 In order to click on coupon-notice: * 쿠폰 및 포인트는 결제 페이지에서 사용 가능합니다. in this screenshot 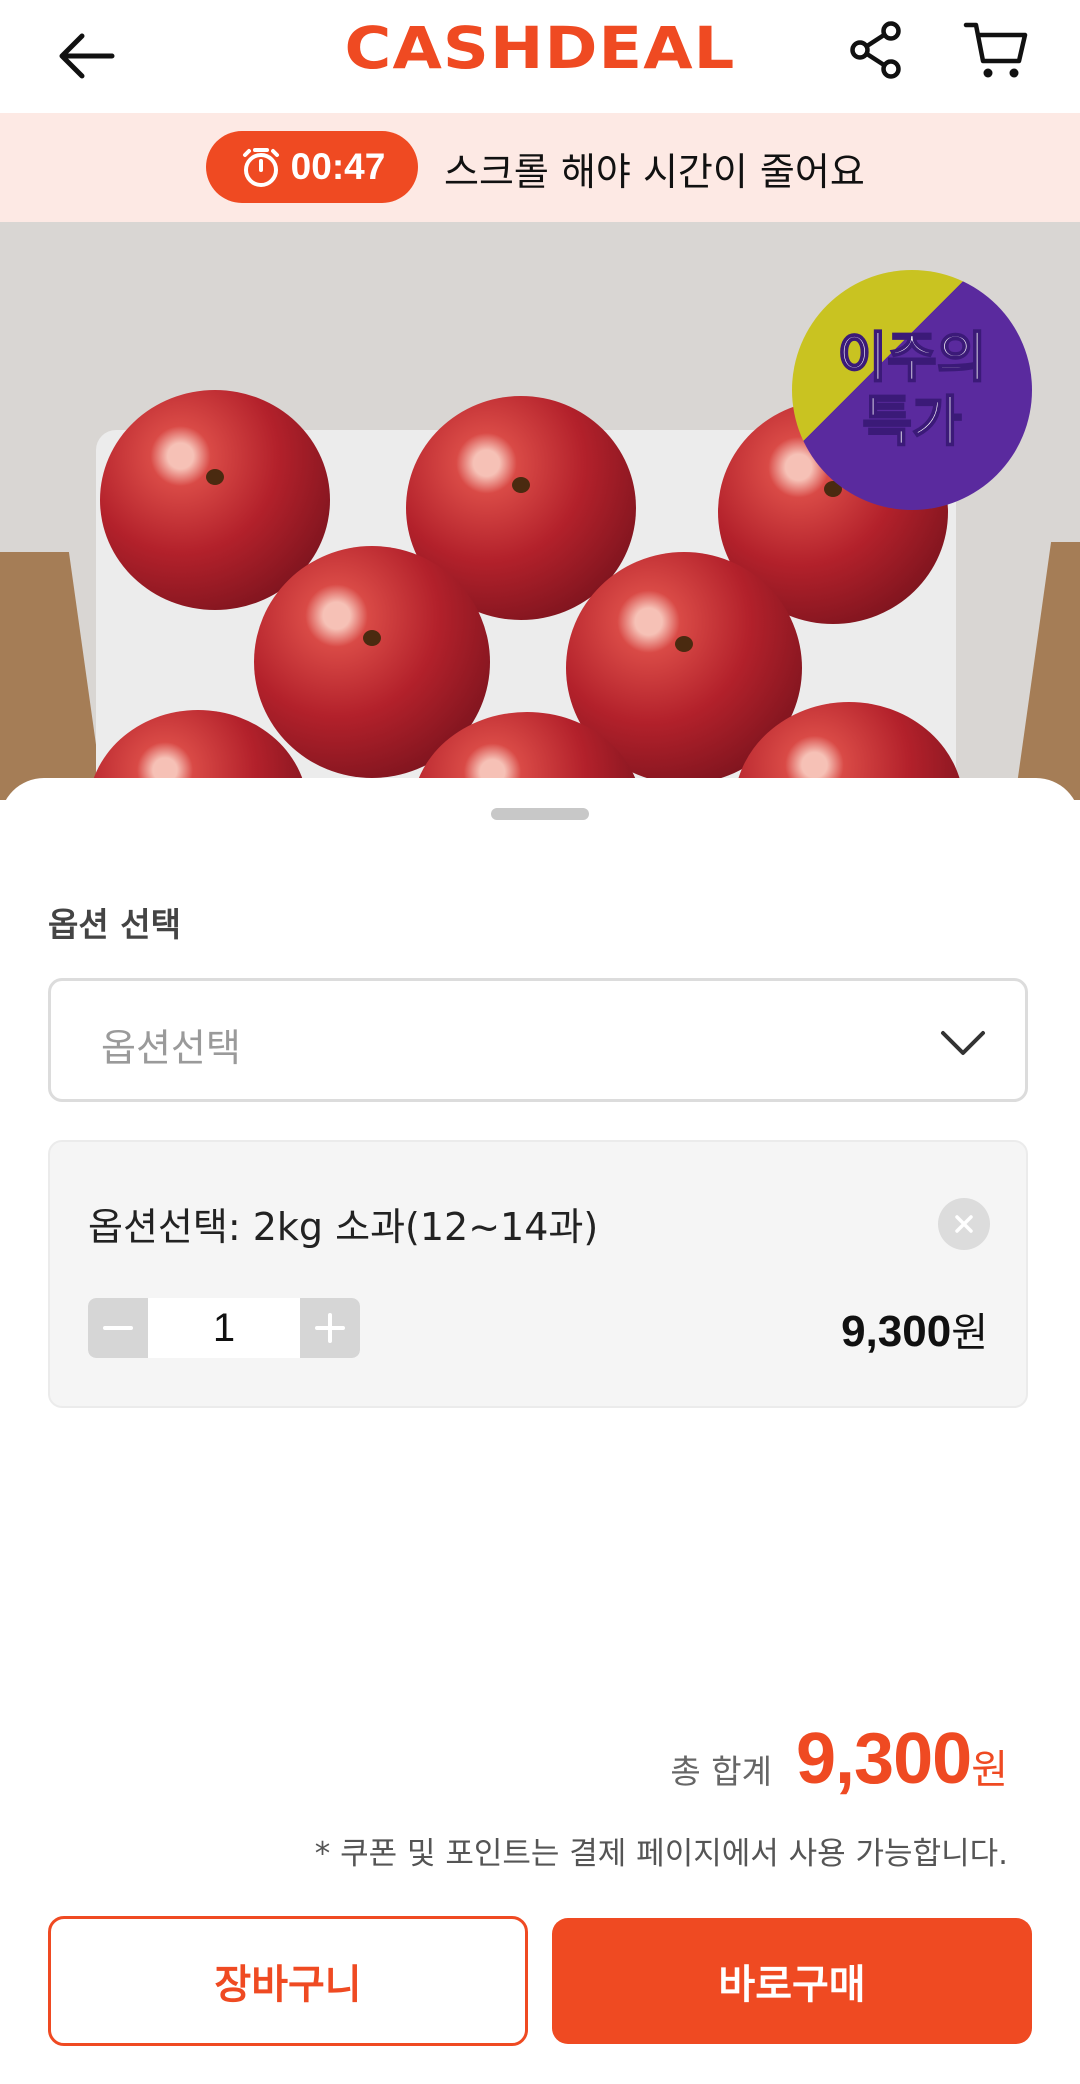, I will do `click(661, 1854)`.